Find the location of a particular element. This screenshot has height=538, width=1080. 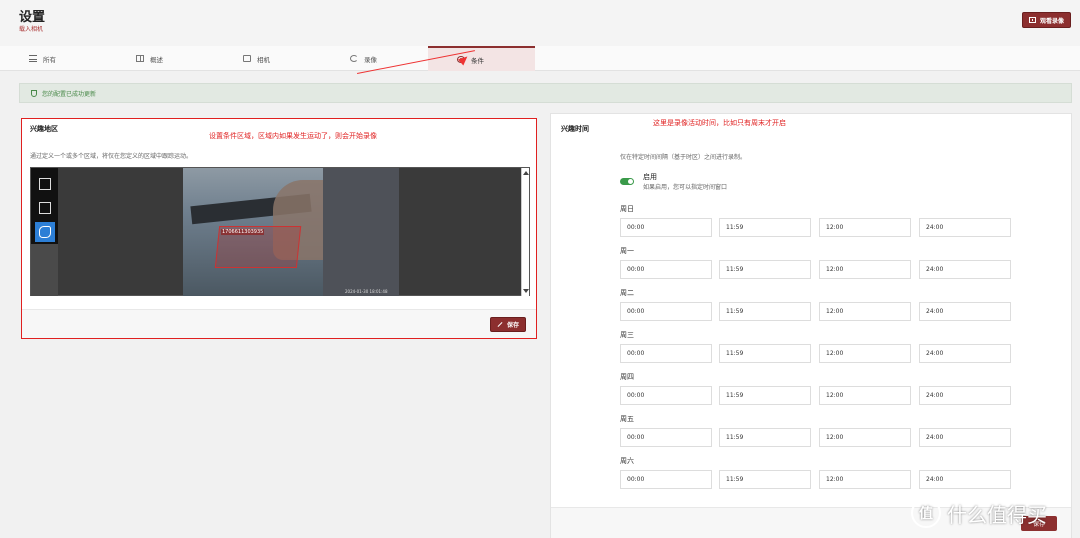

rectangle-icon is located at coordinates (45, 208).